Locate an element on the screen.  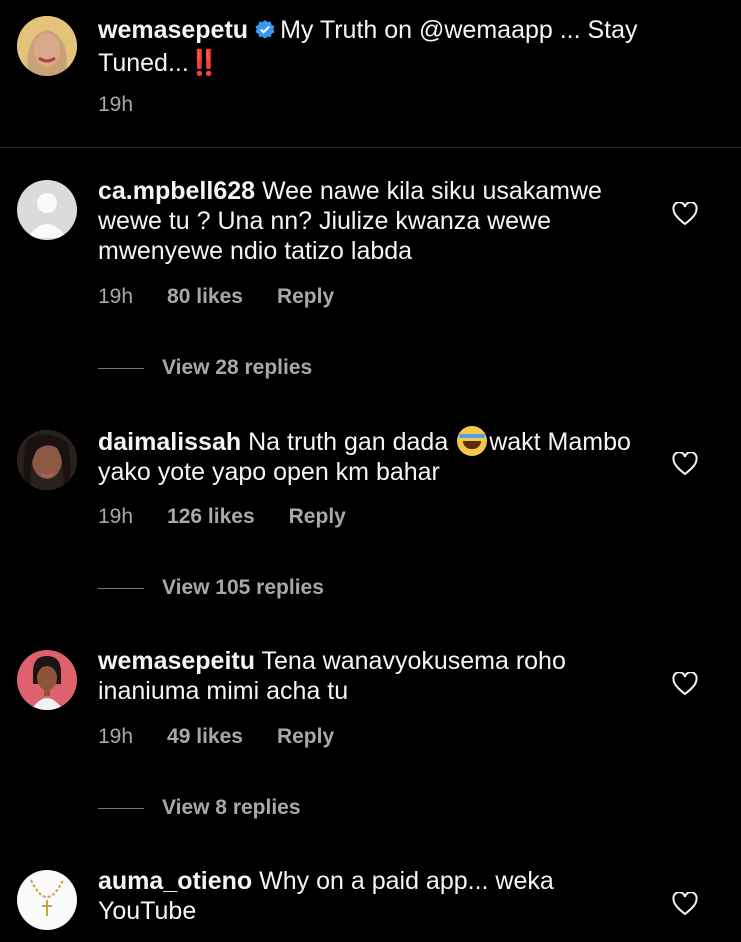
post-timestamp: 19h is located at coordinates (116, 104).